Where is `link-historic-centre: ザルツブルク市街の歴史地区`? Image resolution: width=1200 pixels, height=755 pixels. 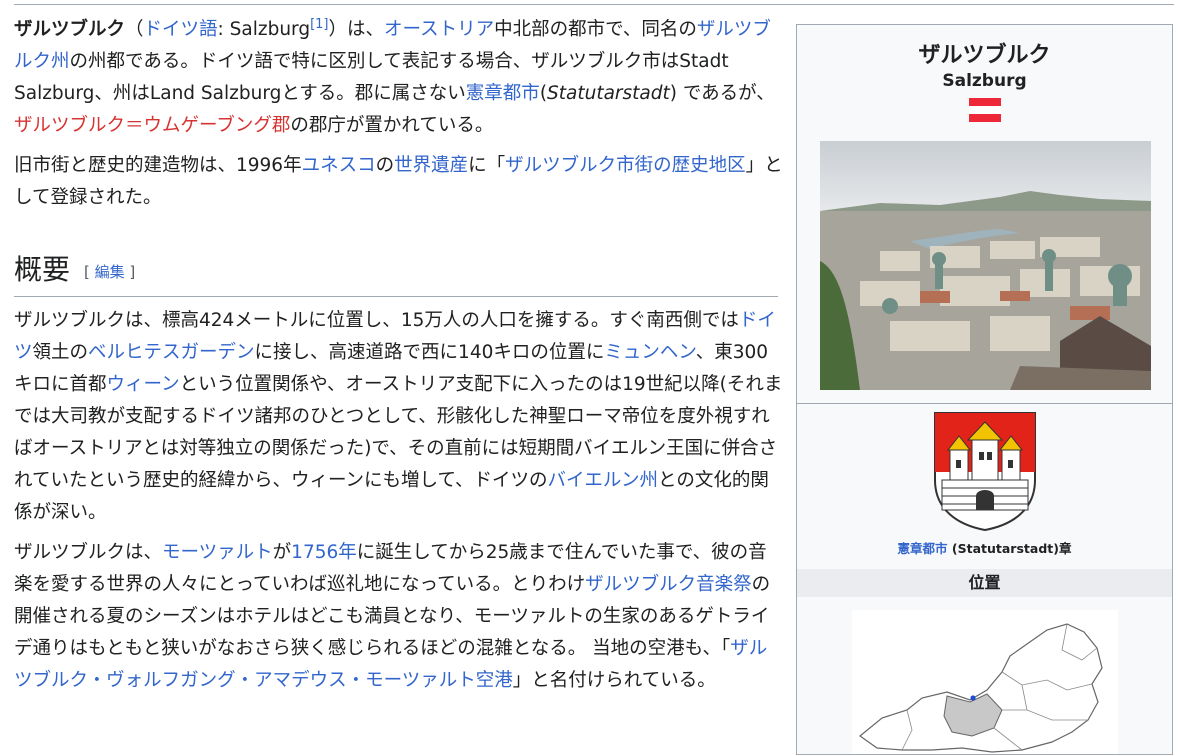
link-historic-centre: ザルツブルク市街の歴史地区 is located at coordinates (625, 165).